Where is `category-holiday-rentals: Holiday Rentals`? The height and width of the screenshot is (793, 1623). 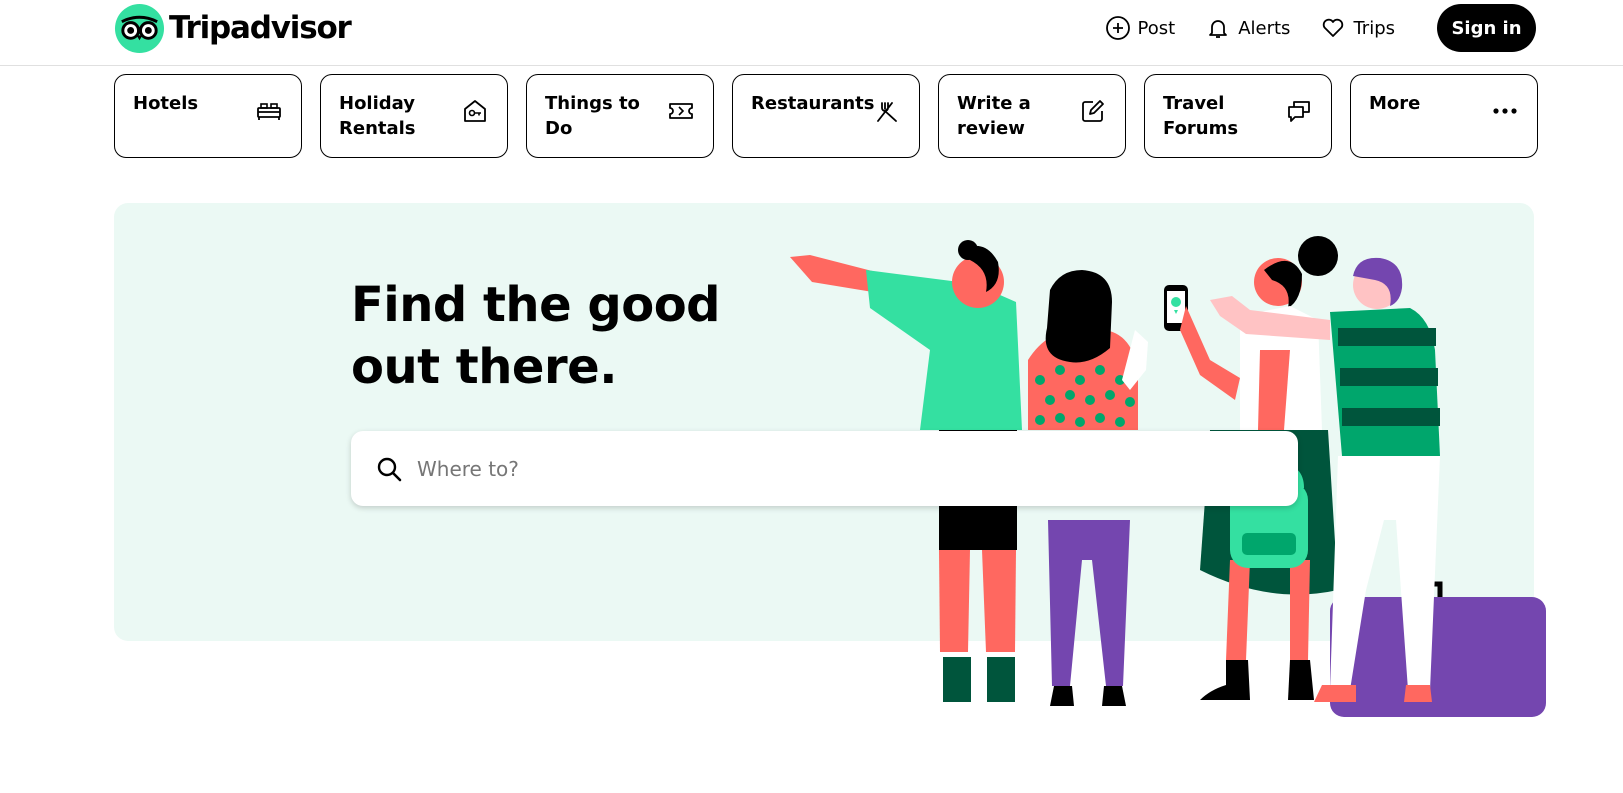 category-holiday-rentals: Holiday Rentals is located at coordinates (414, 116).